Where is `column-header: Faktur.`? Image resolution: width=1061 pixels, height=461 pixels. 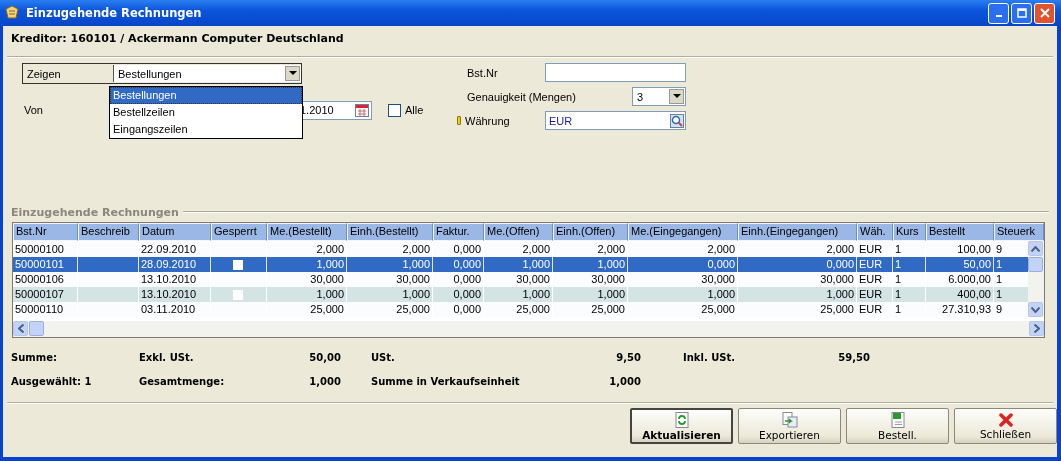 column-header: Faktur. is located at coordinates (458, 232).